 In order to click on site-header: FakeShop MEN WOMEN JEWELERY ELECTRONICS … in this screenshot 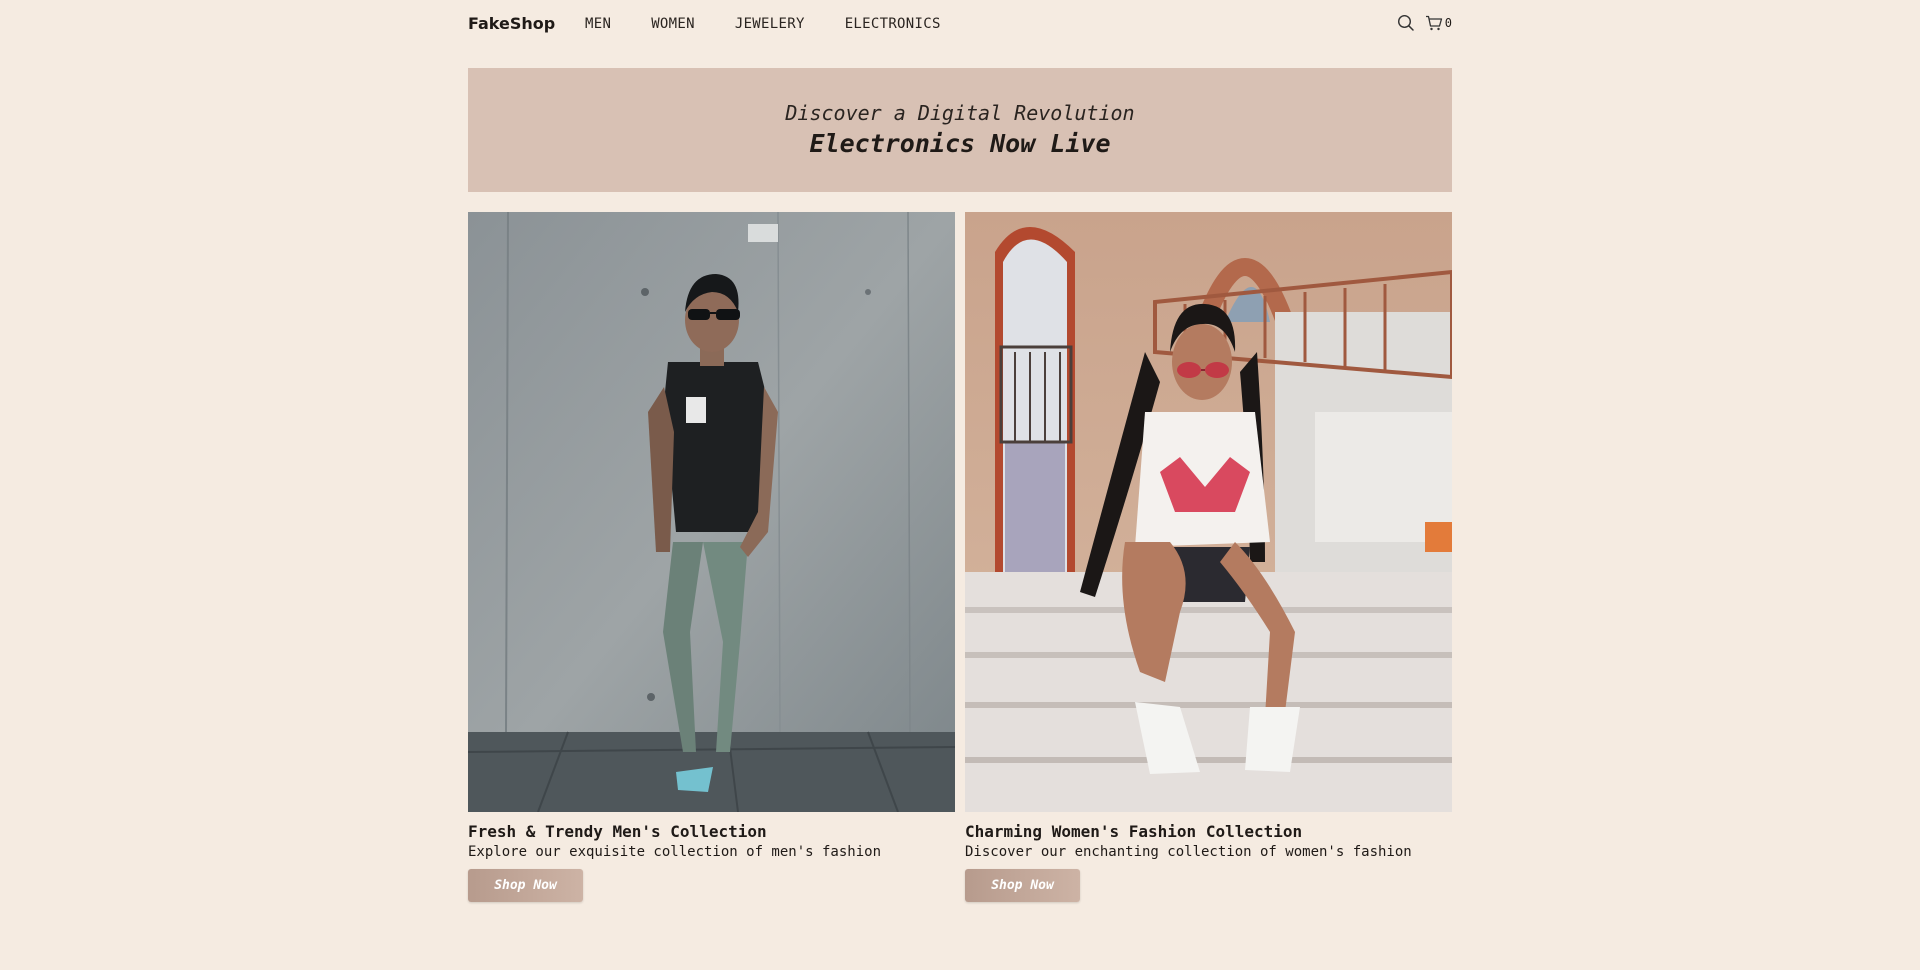, I will do `click(960, 24)`.